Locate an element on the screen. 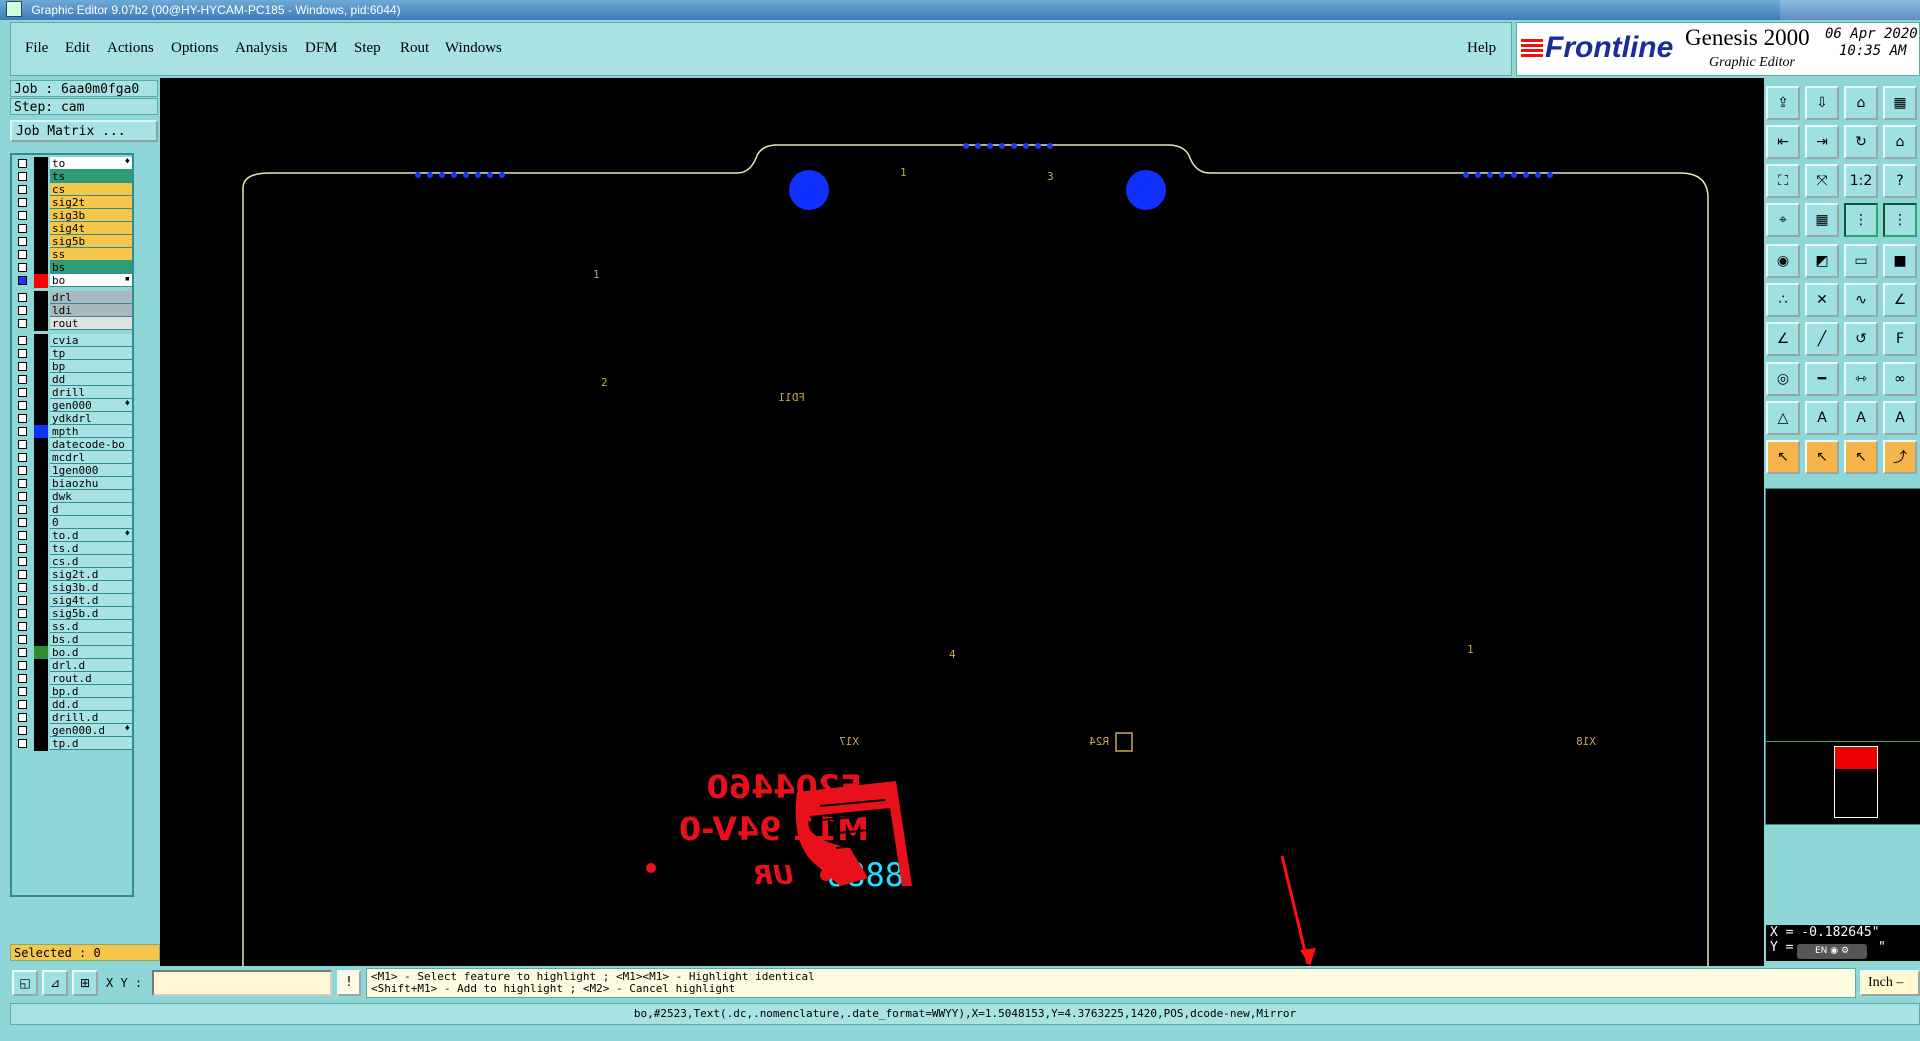 Image resolution: width=1920 pixels, height=1041 pixels. triangle-icon: △ is located at coordinates (1783, 418).